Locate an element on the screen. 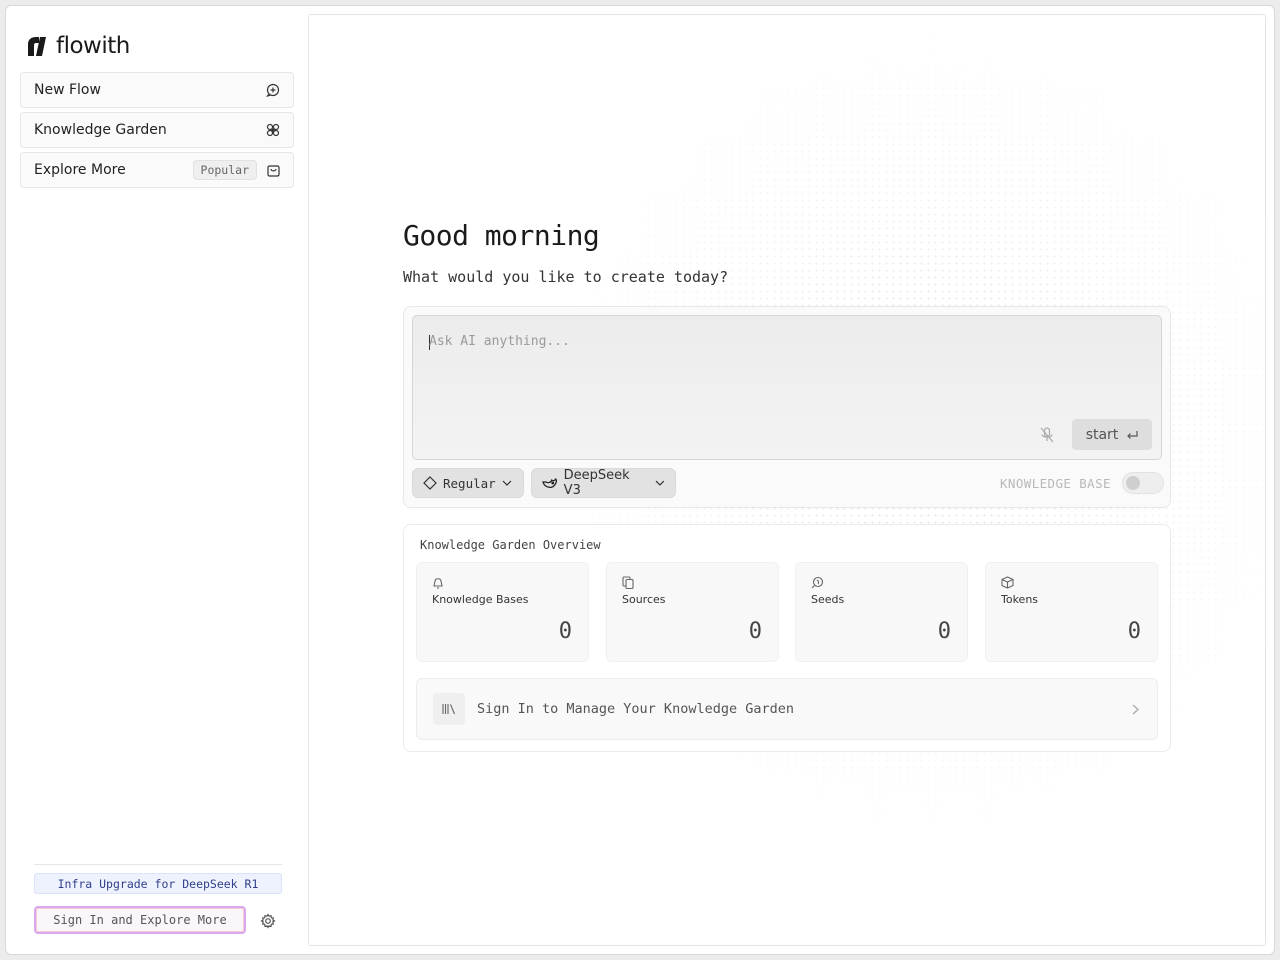  sidebar-item-label: Explore More is located at coordinates (80, 170).